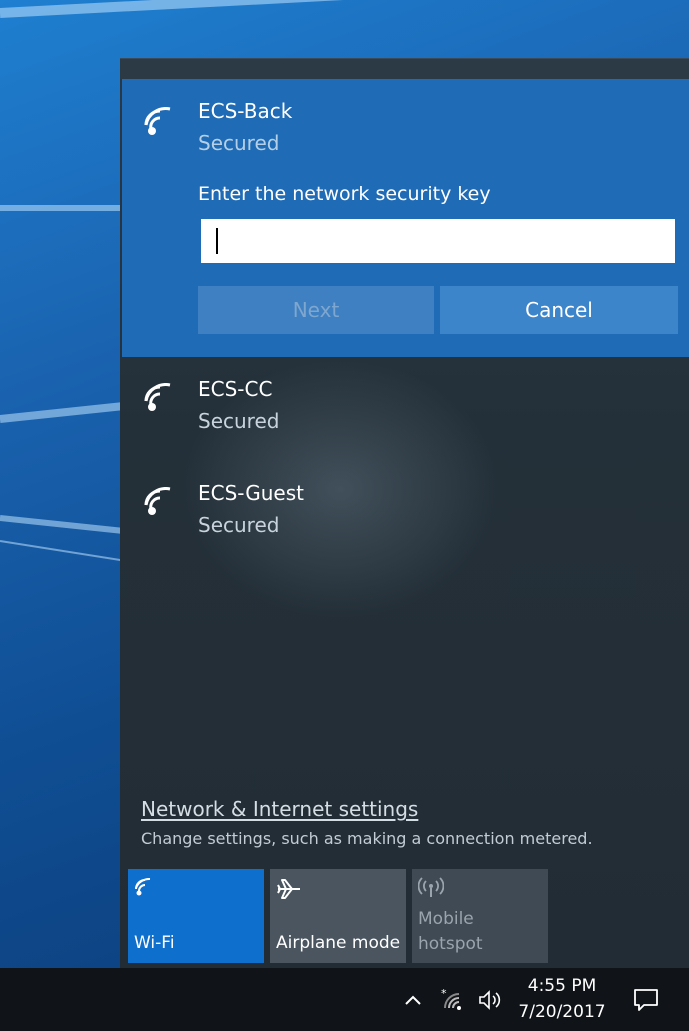 Image resolution: width=689 pixels, height=1031 pixels. I want to click on flyout-top-band, so click(404, 69).